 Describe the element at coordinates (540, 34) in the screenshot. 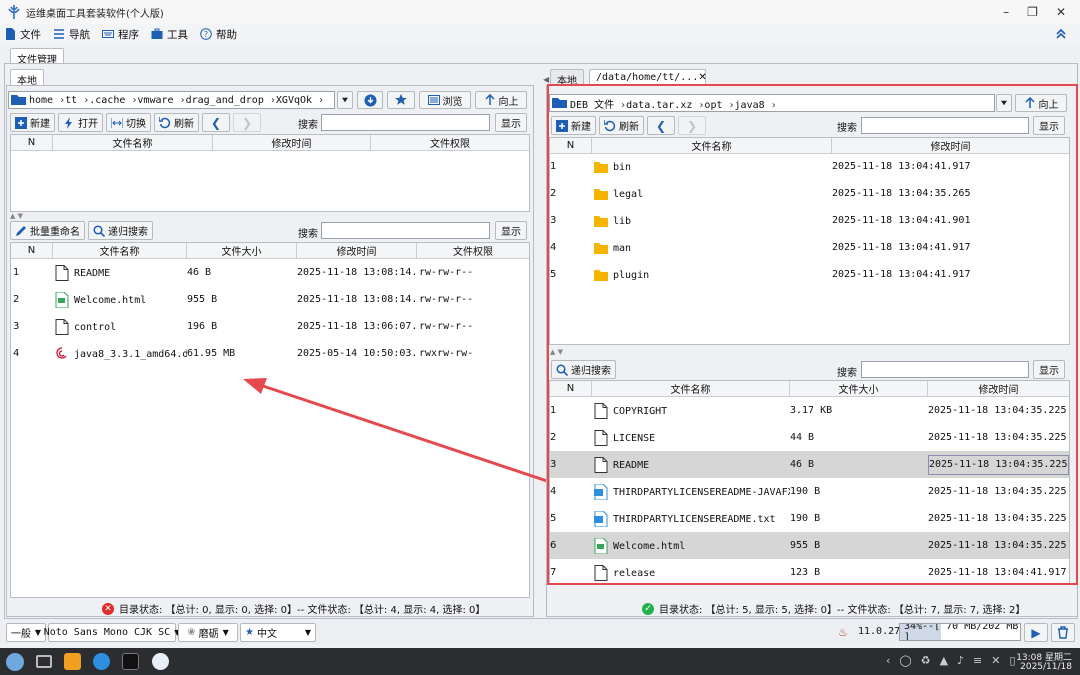

I see `menu-bar: 文件 导航 程序 工具 ? 帮助` at that location.